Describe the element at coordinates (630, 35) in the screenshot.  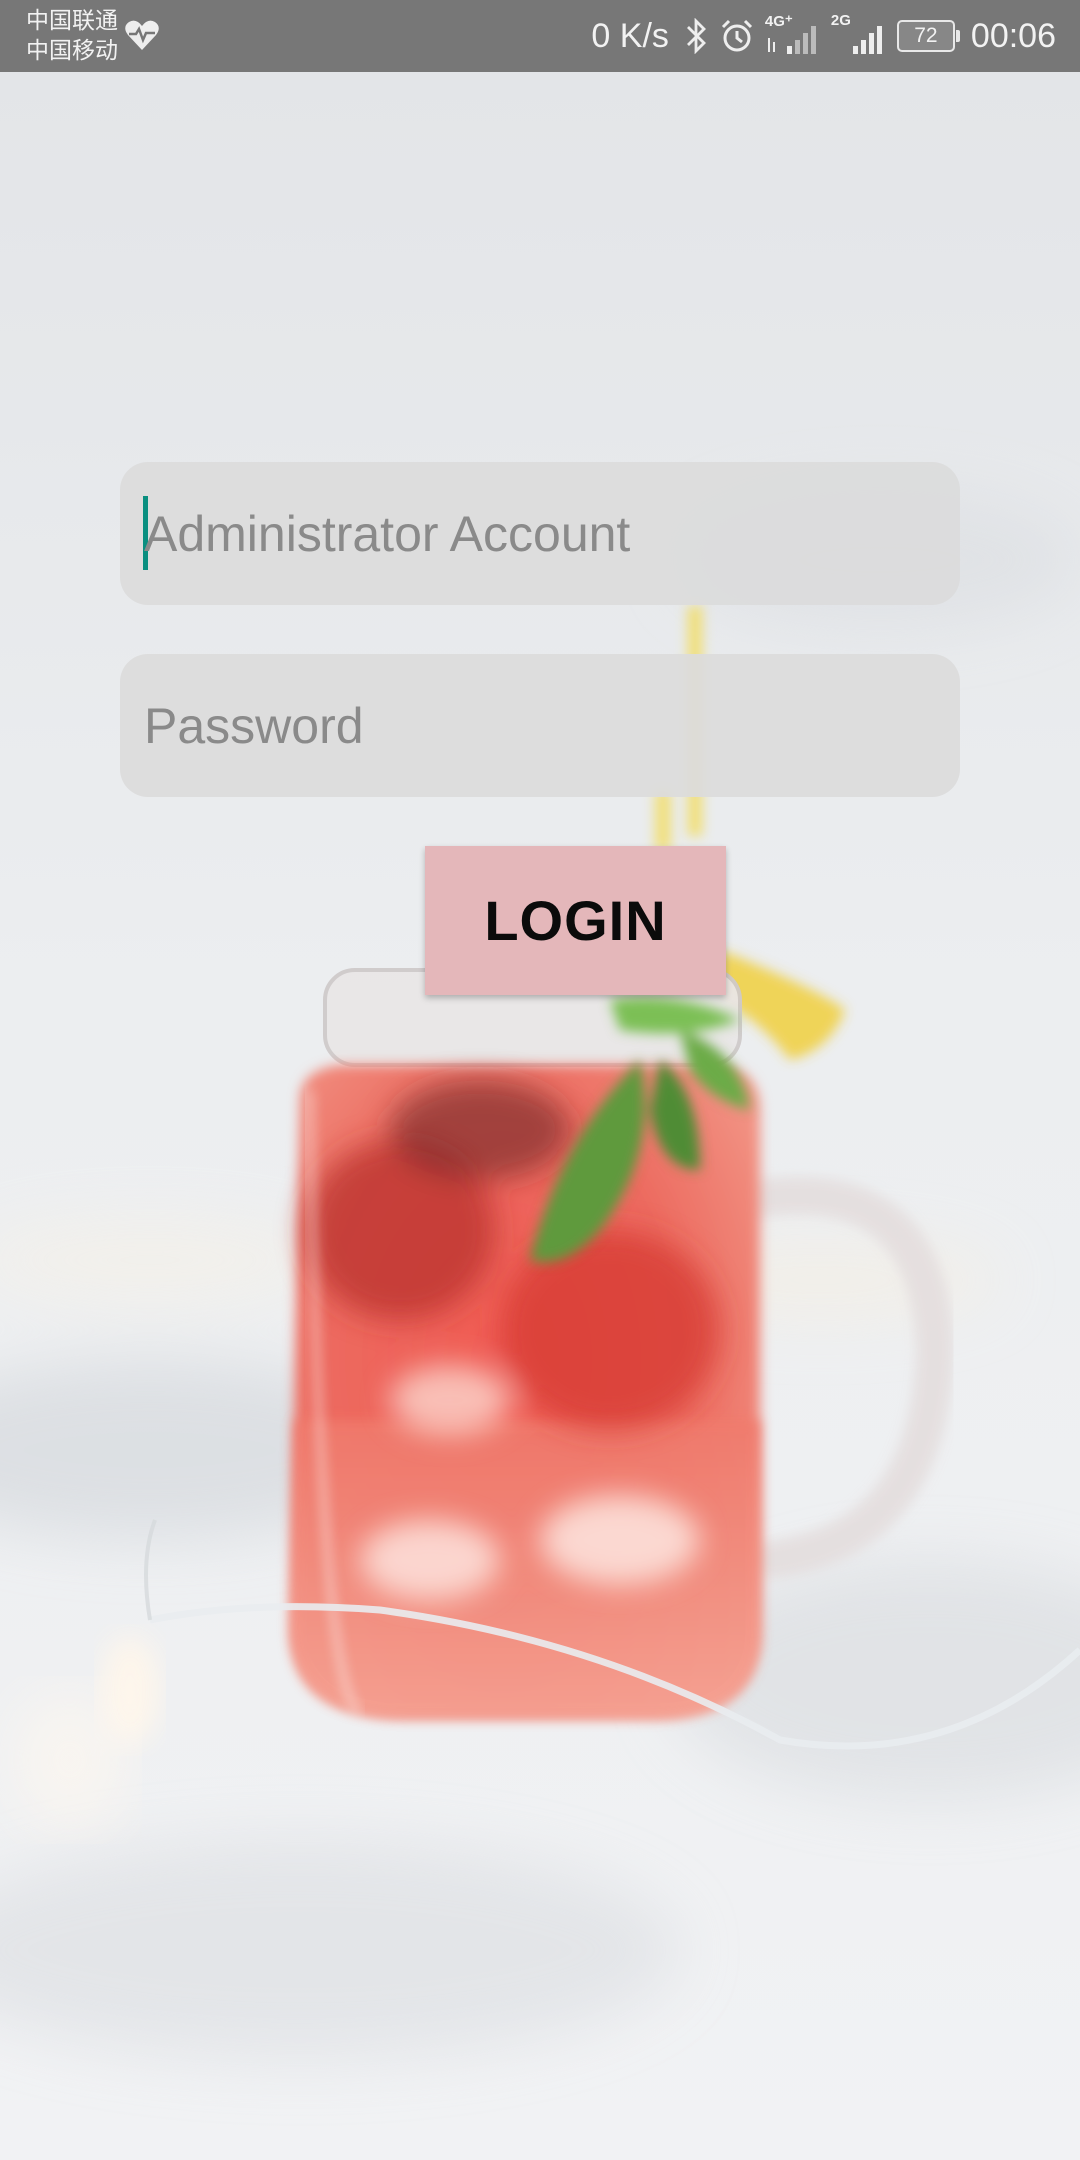
I see `network-speed: 0 K/s` at that location.